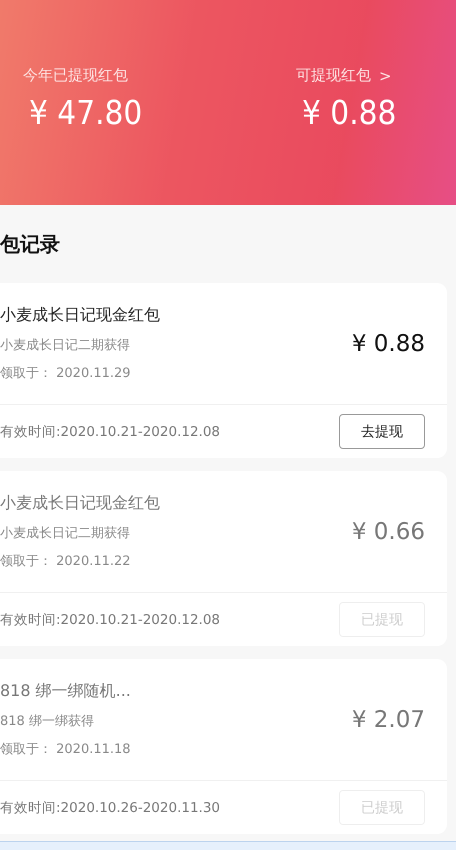  I want to click on available-link: 可提现红包 >, so click(376, 75).